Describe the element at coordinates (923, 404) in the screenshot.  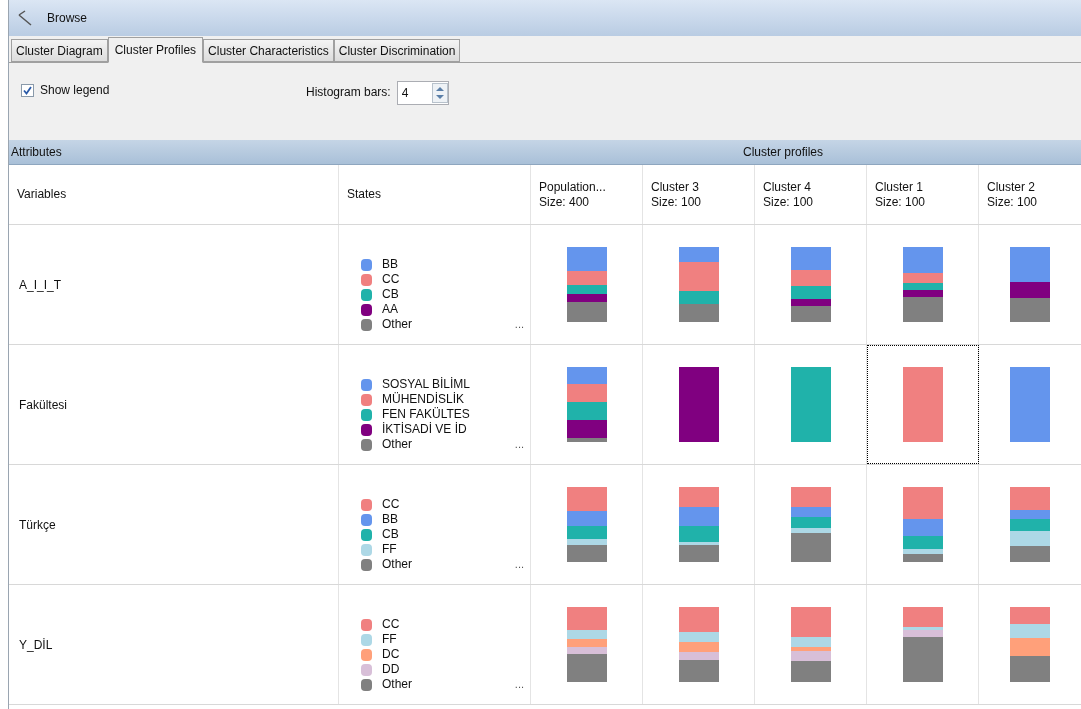
I see `profile-cell` at that location.